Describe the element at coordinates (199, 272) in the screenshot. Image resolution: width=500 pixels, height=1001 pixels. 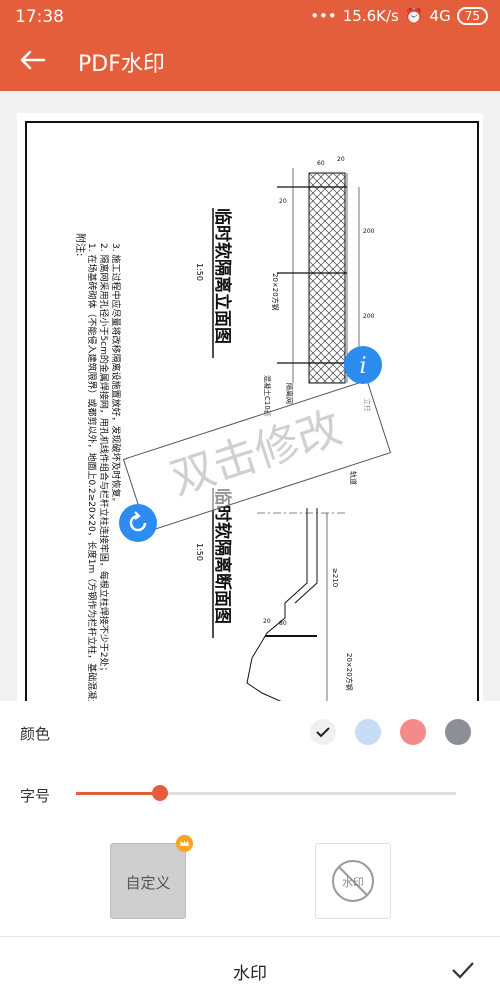
I see `scale-1: 1:50` at that location.